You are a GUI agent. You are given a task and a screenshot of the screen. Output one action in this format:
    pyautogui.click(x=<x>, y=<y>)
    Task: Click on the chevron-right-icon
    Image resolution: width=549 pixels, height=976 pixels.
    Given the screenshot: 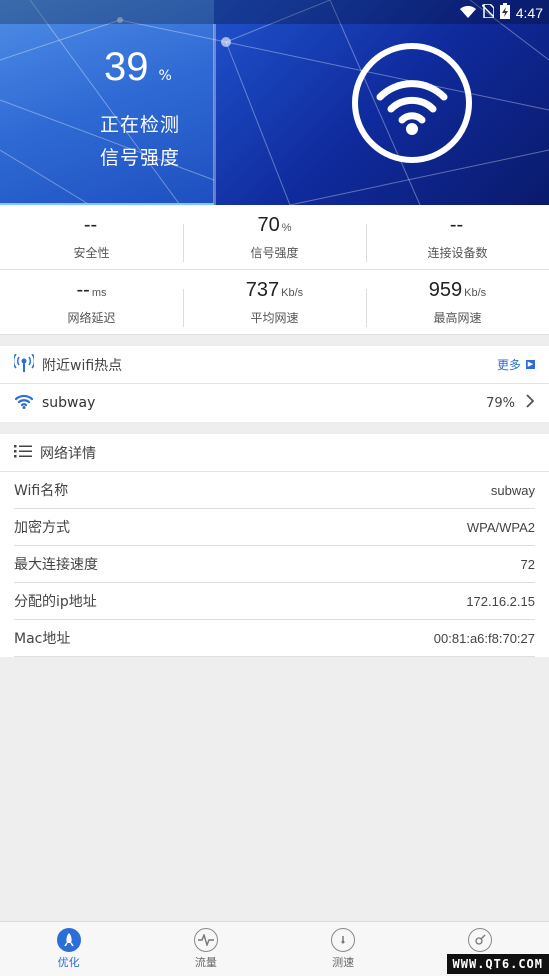 What is the action you would take?
    pyautogui.click(x=530, y=403)
    